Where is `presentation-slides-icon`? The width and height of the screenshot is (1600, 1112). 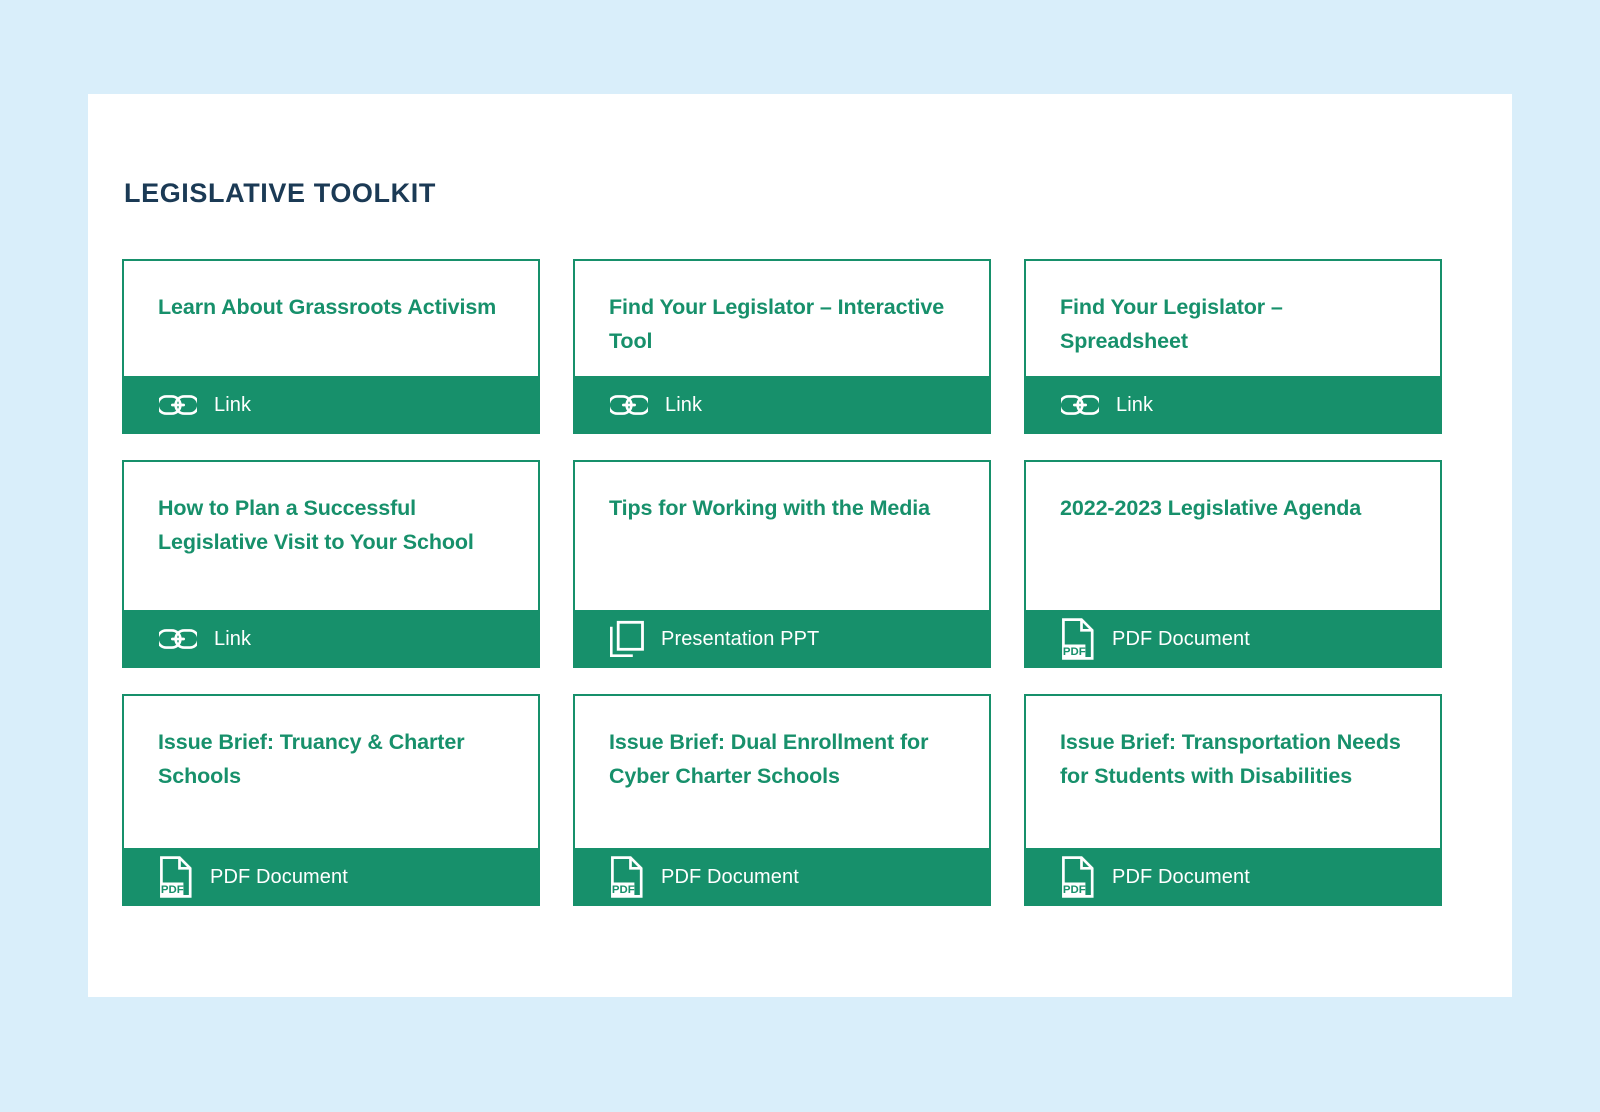
presentation-slides-icon is located at coordinates (627, 639).